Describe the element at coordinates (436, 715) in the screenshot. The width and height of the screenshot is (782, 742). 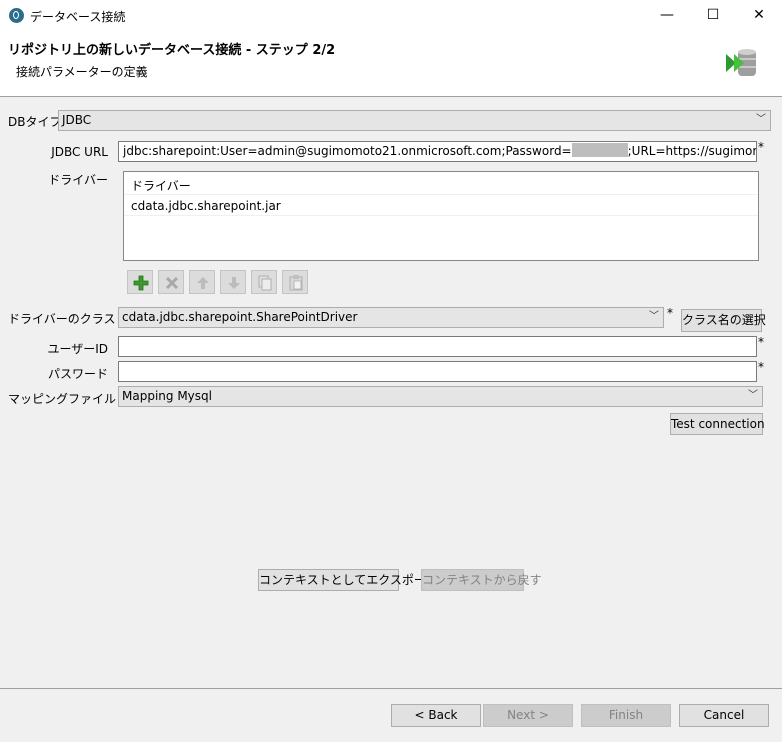
I see `back-button: < Back` at that location.